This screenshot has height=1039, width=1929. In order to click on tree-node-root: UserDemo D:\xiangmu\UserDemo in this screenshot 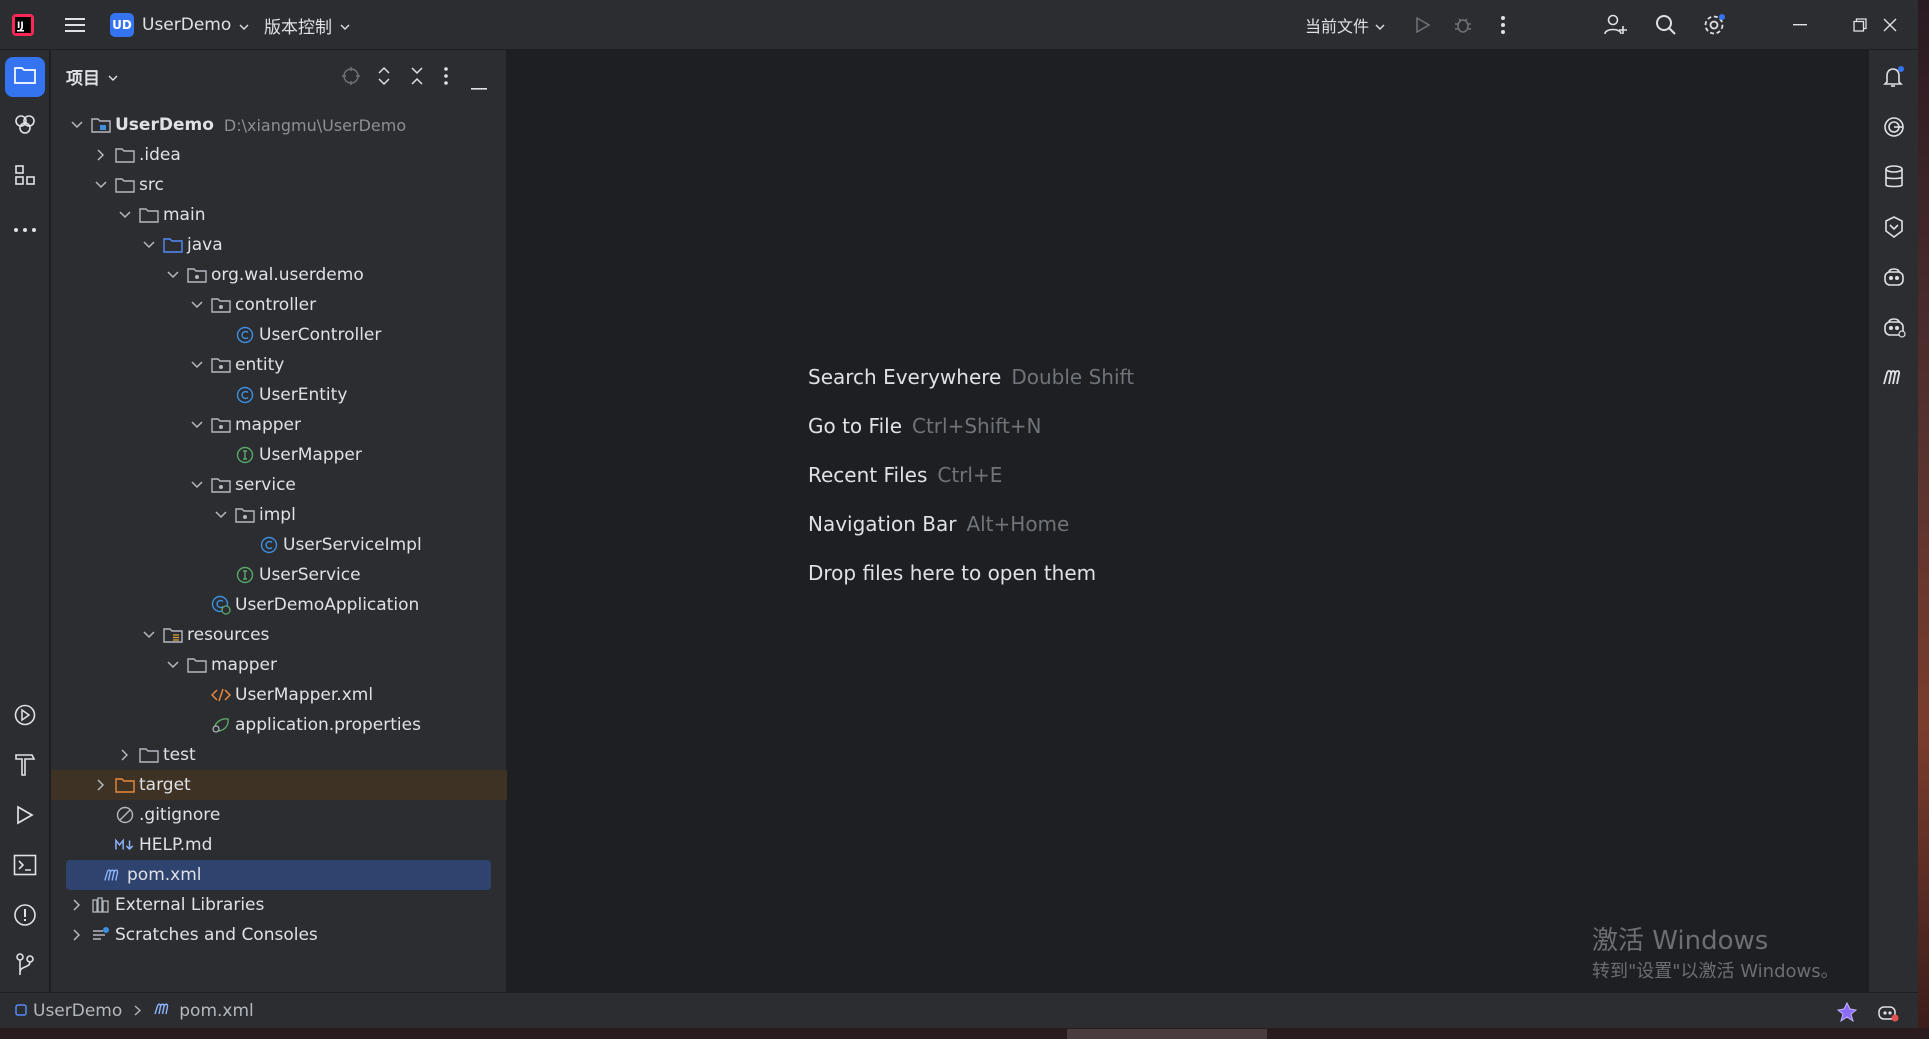, I will do `click(283, 125)`.